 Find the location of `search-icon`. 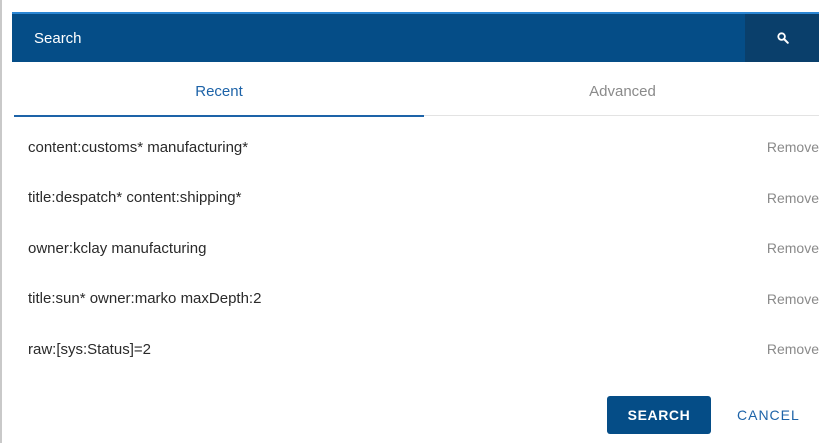

search-icon is located at coordinates (783, 38).